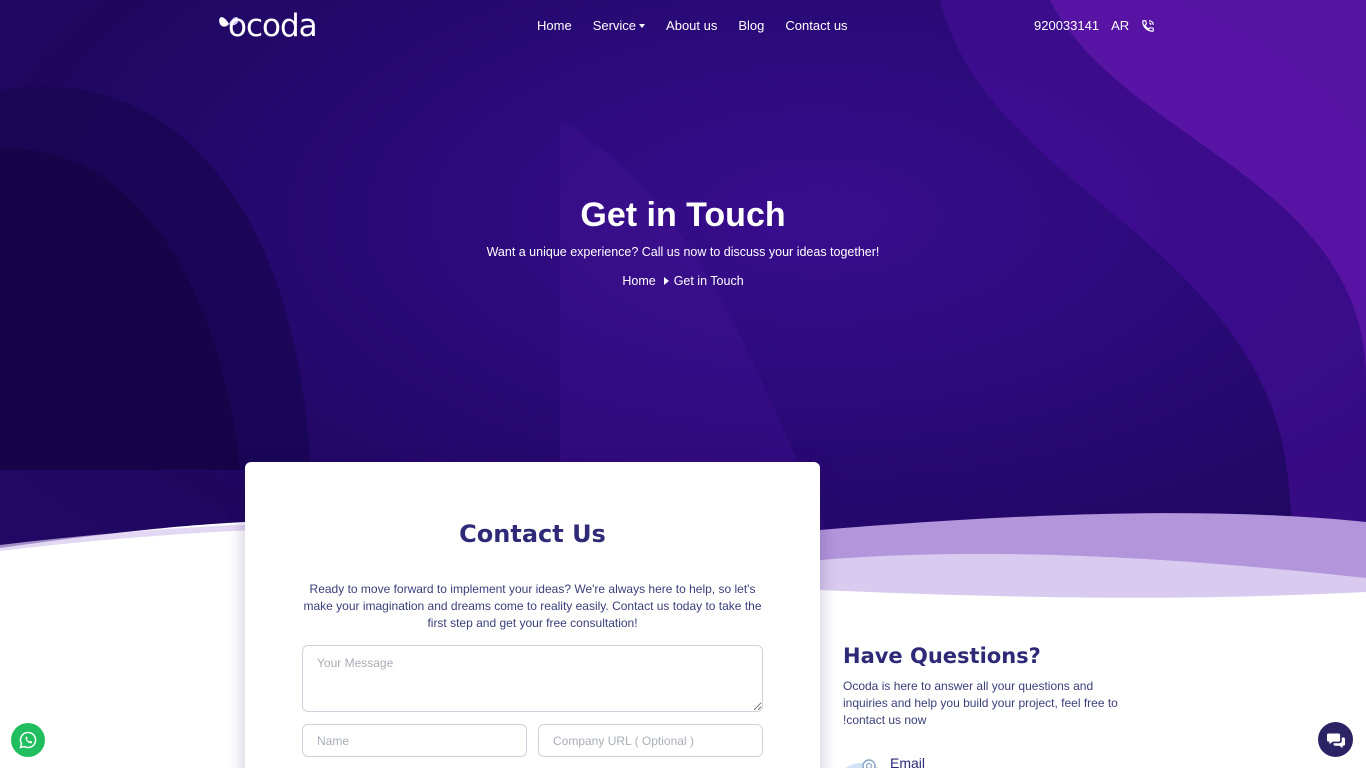  What do you see at coordinates (532, 678) in the screenshot?
I see `message-textarea` at bounding box center [532, 678].